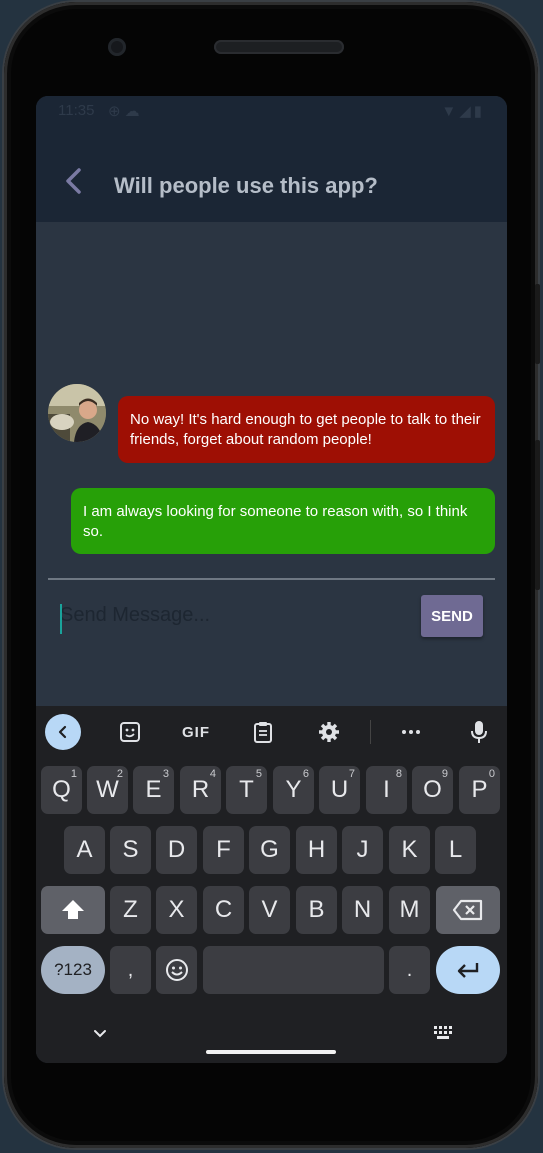 Image resolution: width=543 pixels, height=1153 pixels. Describe the element at coordinates (176, 910) in the screenshot. I see `key-x: X` at that location.